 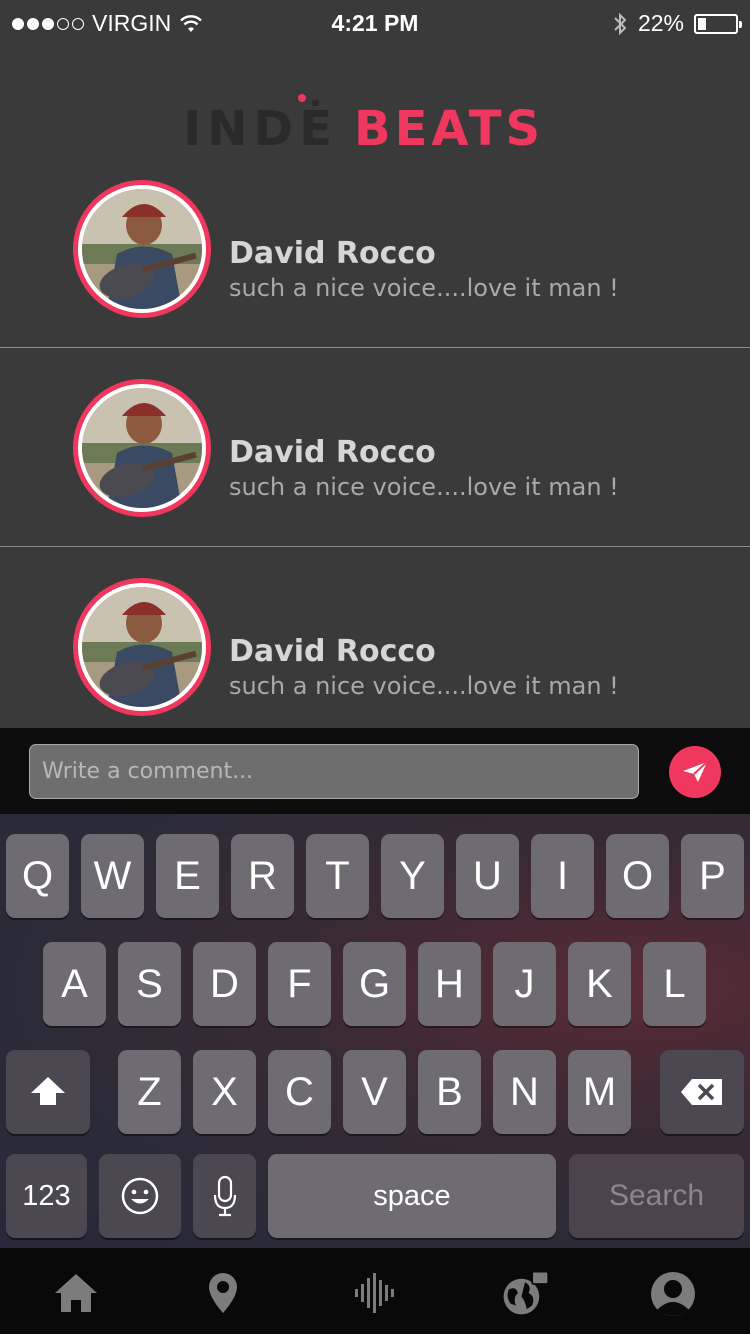 I want to click on key-l: L, so click(x=674, y=984).